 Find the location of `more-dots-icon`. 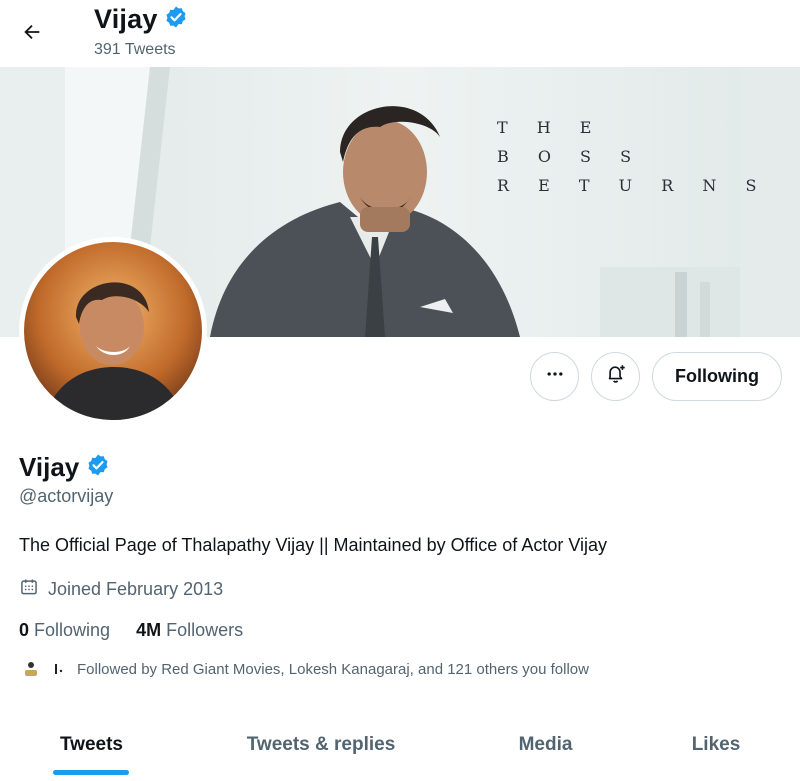

more-dots-icon is located at coordinates (555, 376).